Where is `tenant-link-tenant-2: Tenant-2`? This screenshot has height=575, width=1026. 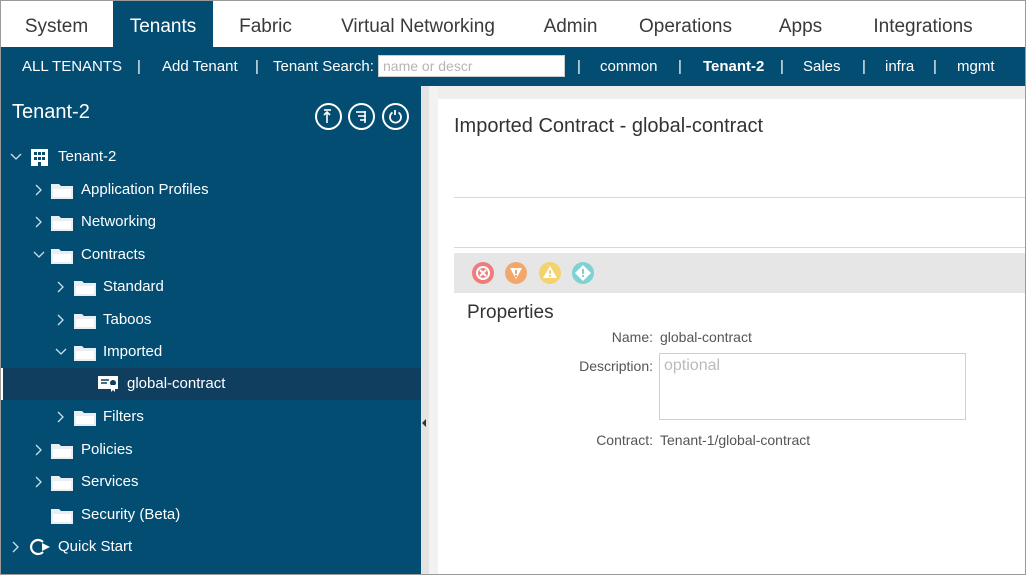 tenant-link-tenant-2: Tenant-2 is located at coordinates (733, 66).